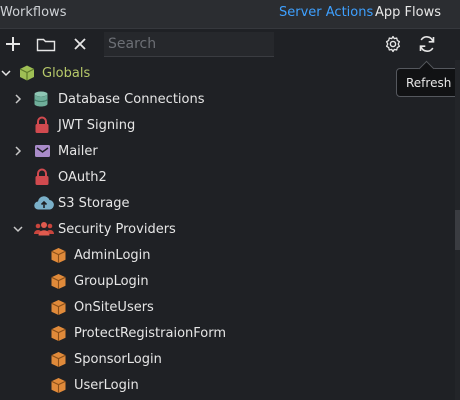  I want to click on panel-title: Workflows, so click(33, 12).